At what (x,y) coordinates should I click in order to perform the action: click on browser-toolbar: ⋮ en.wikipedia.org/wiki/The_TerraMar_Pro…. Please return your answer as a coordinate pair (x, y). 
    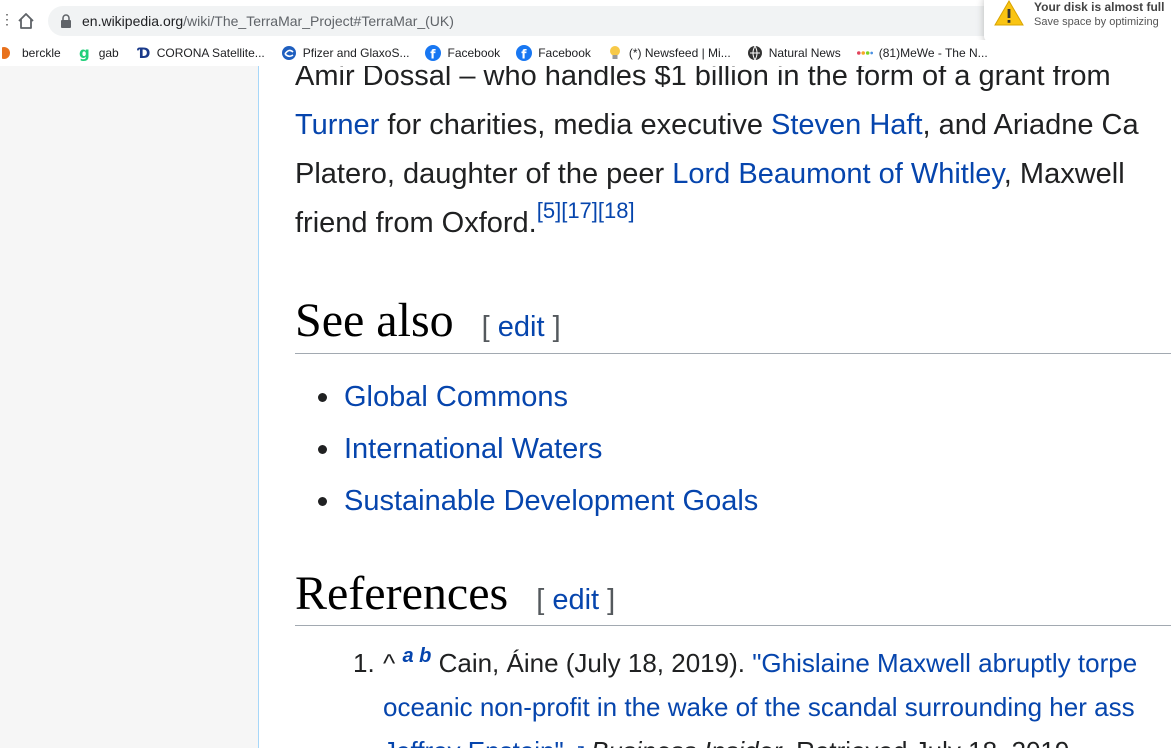
    Looking at the image, I should click on (585, 21).